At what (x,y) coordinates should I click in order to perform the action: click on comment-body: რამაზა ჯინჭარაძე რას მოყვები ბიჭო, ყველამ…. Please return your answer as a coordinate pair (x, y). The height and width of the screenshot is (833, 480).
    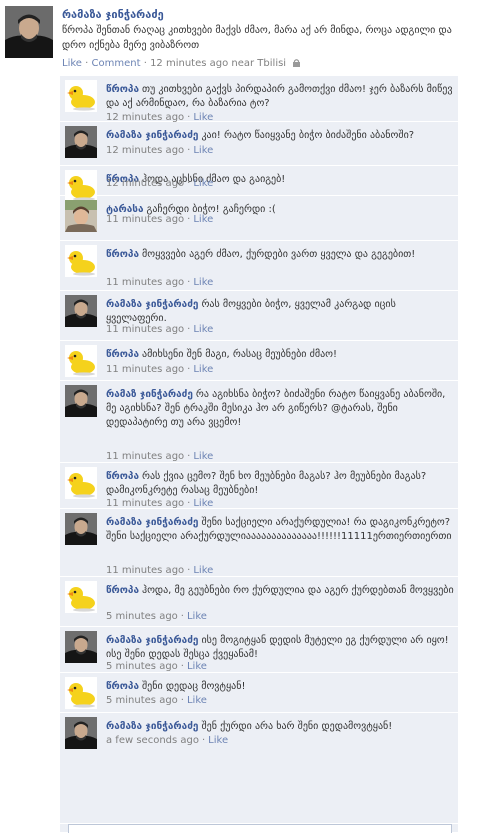
    Looking at the image, I should click on (280, 312).